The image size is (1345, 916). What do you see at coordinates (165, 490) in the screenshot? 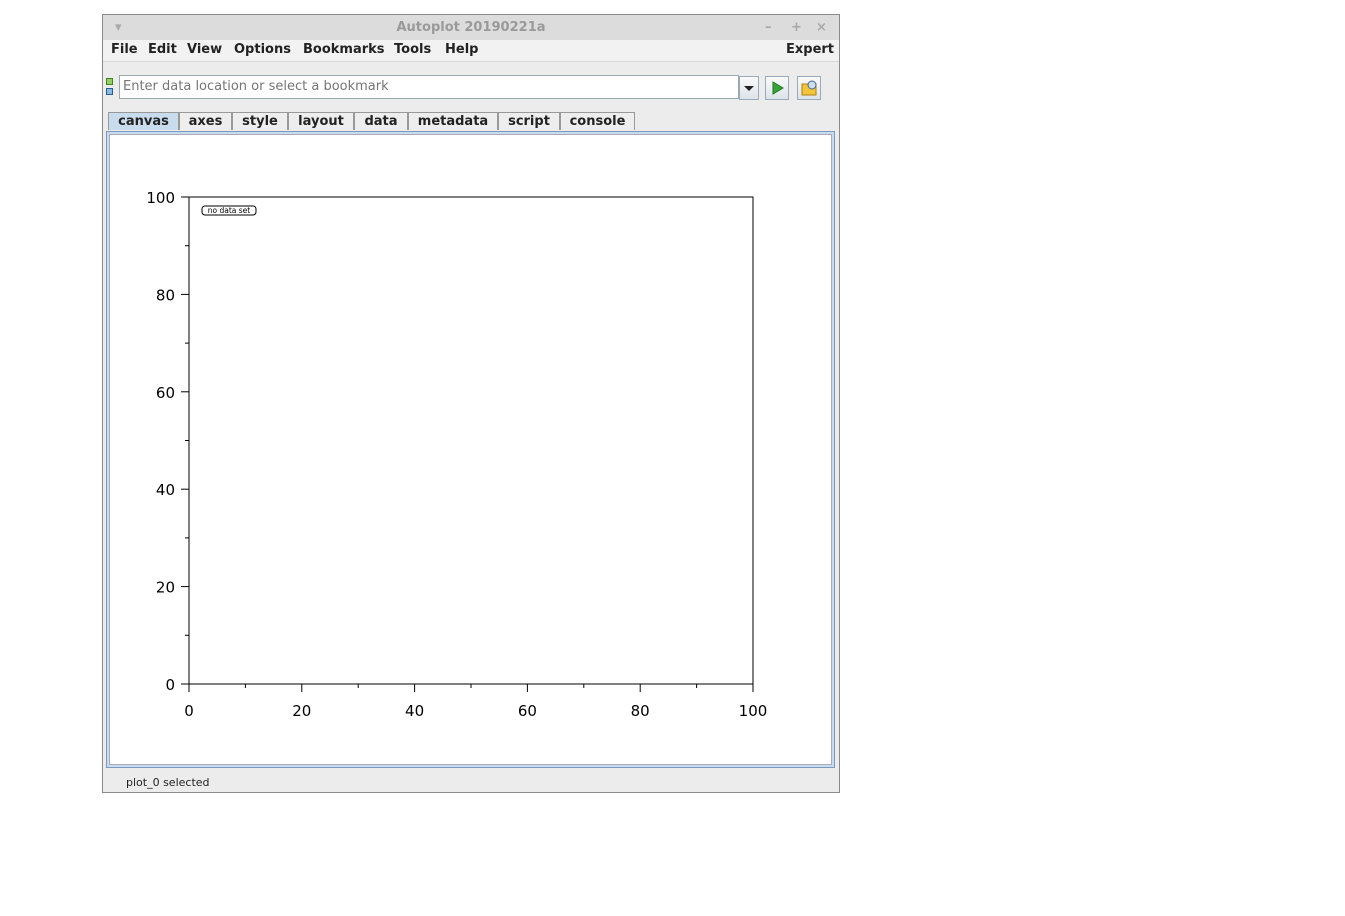
I see `y-tick-label: 40` at bounding box center [165, 490].